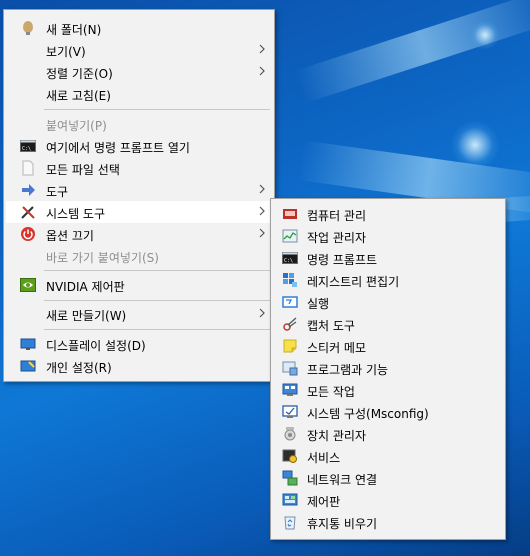  What do you see at coordinates (83, 170) in the screenshot?
I see `menu-item-label: 모든 파일 선택` at bounding box center [83, 170].